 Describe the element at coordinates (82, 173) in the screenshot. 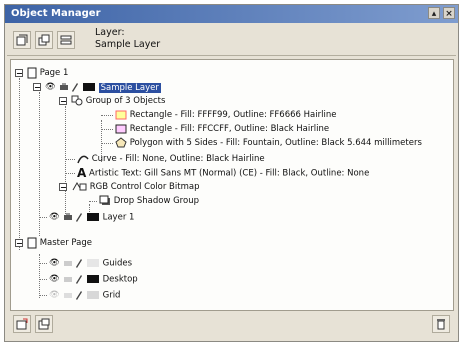

I see `text-icon: A` at that location.